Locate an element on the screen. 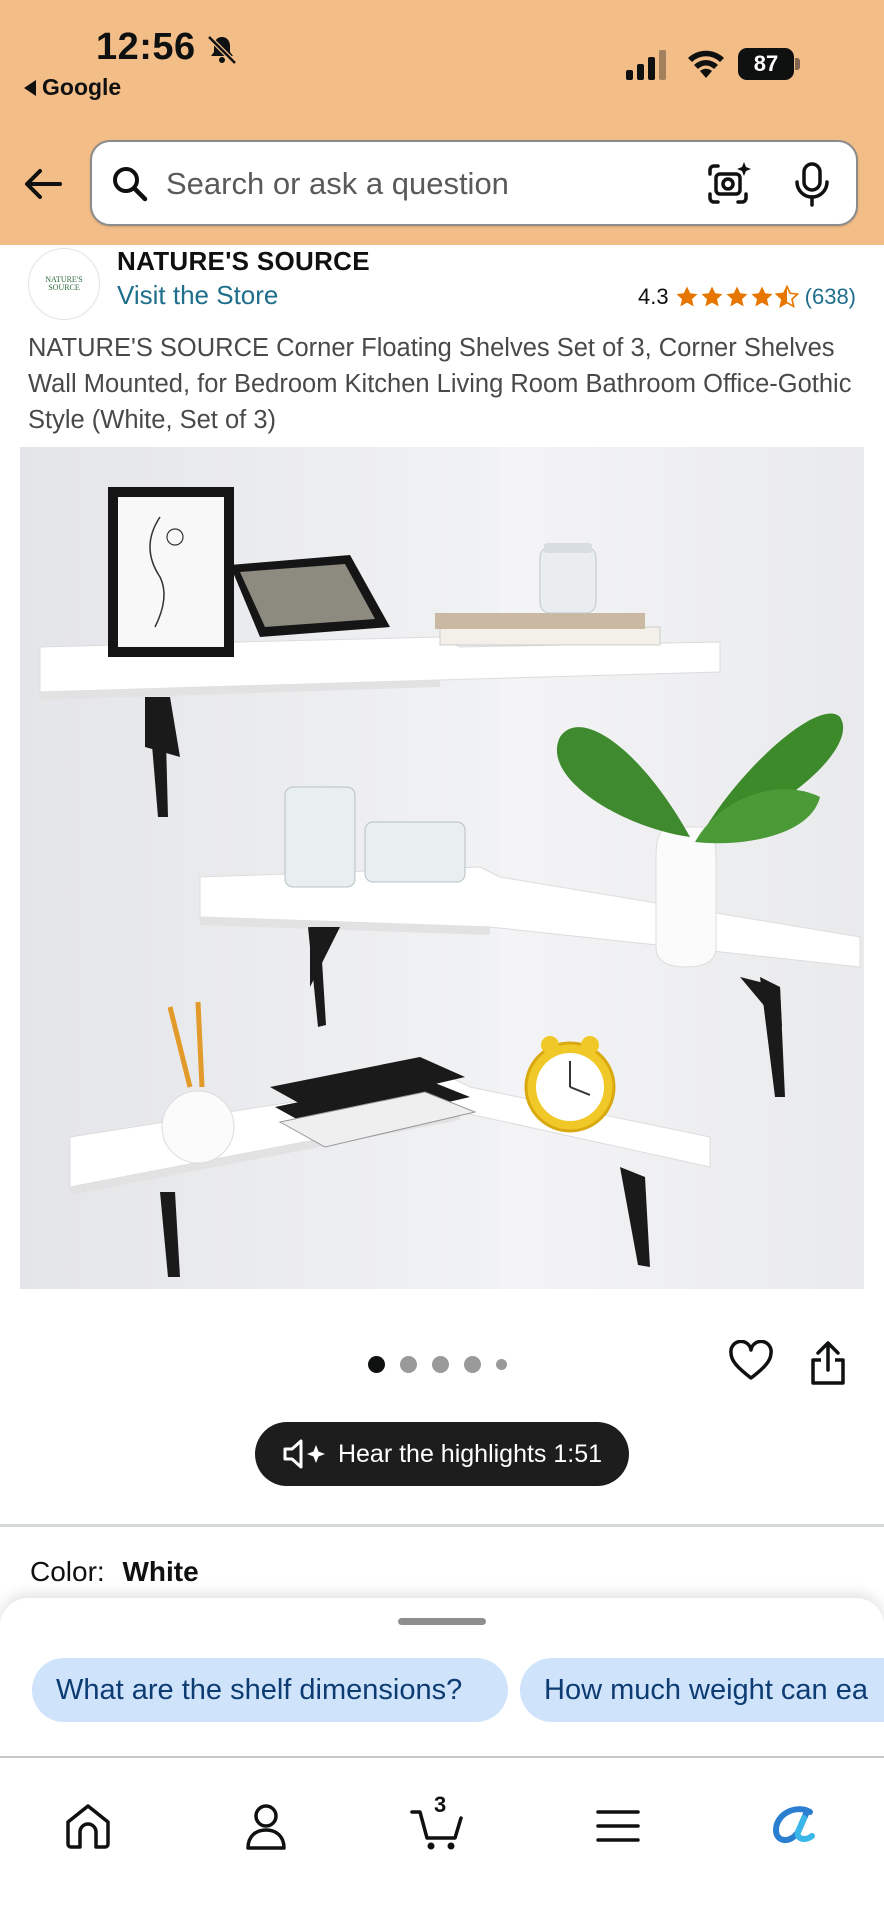 The width and height of the screenshot is (884, 1920). rating-summary: 4.3 (638) is located at coordinates (747, 297).